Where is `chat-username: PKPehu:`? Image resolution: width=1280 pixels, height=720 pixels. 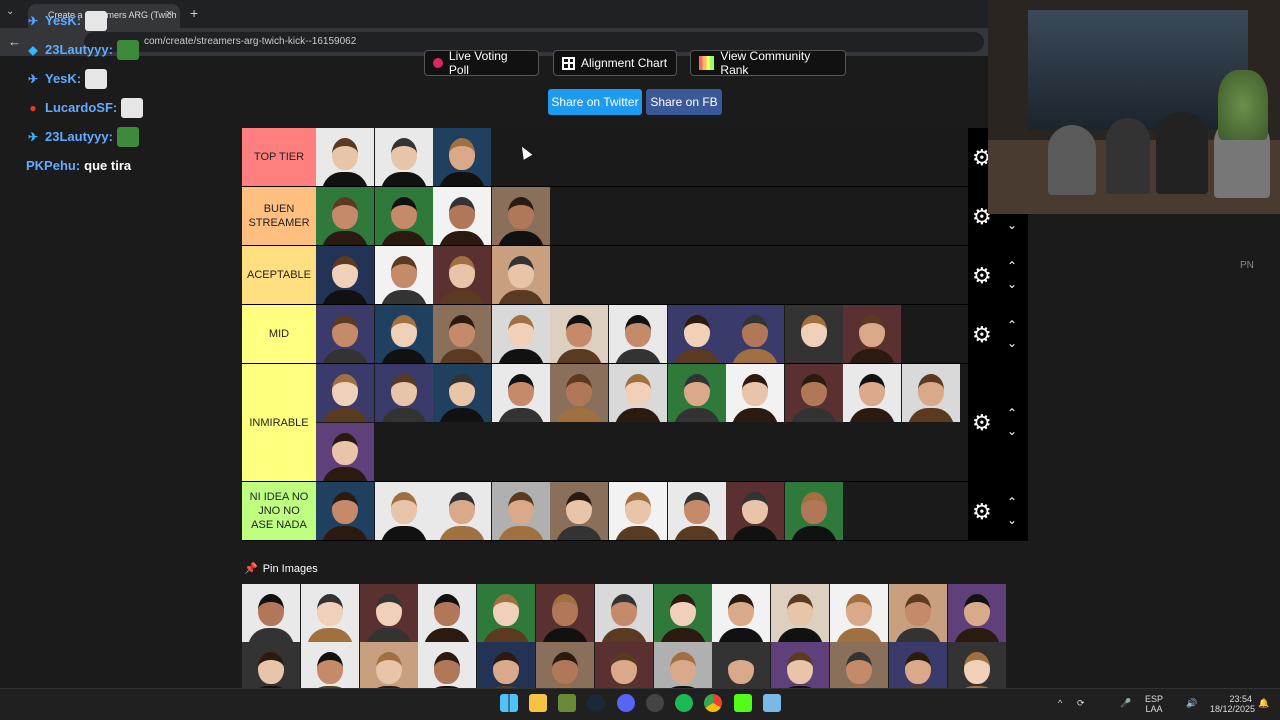
chat-username: PKPehu: is located at coordinates (53, 165).